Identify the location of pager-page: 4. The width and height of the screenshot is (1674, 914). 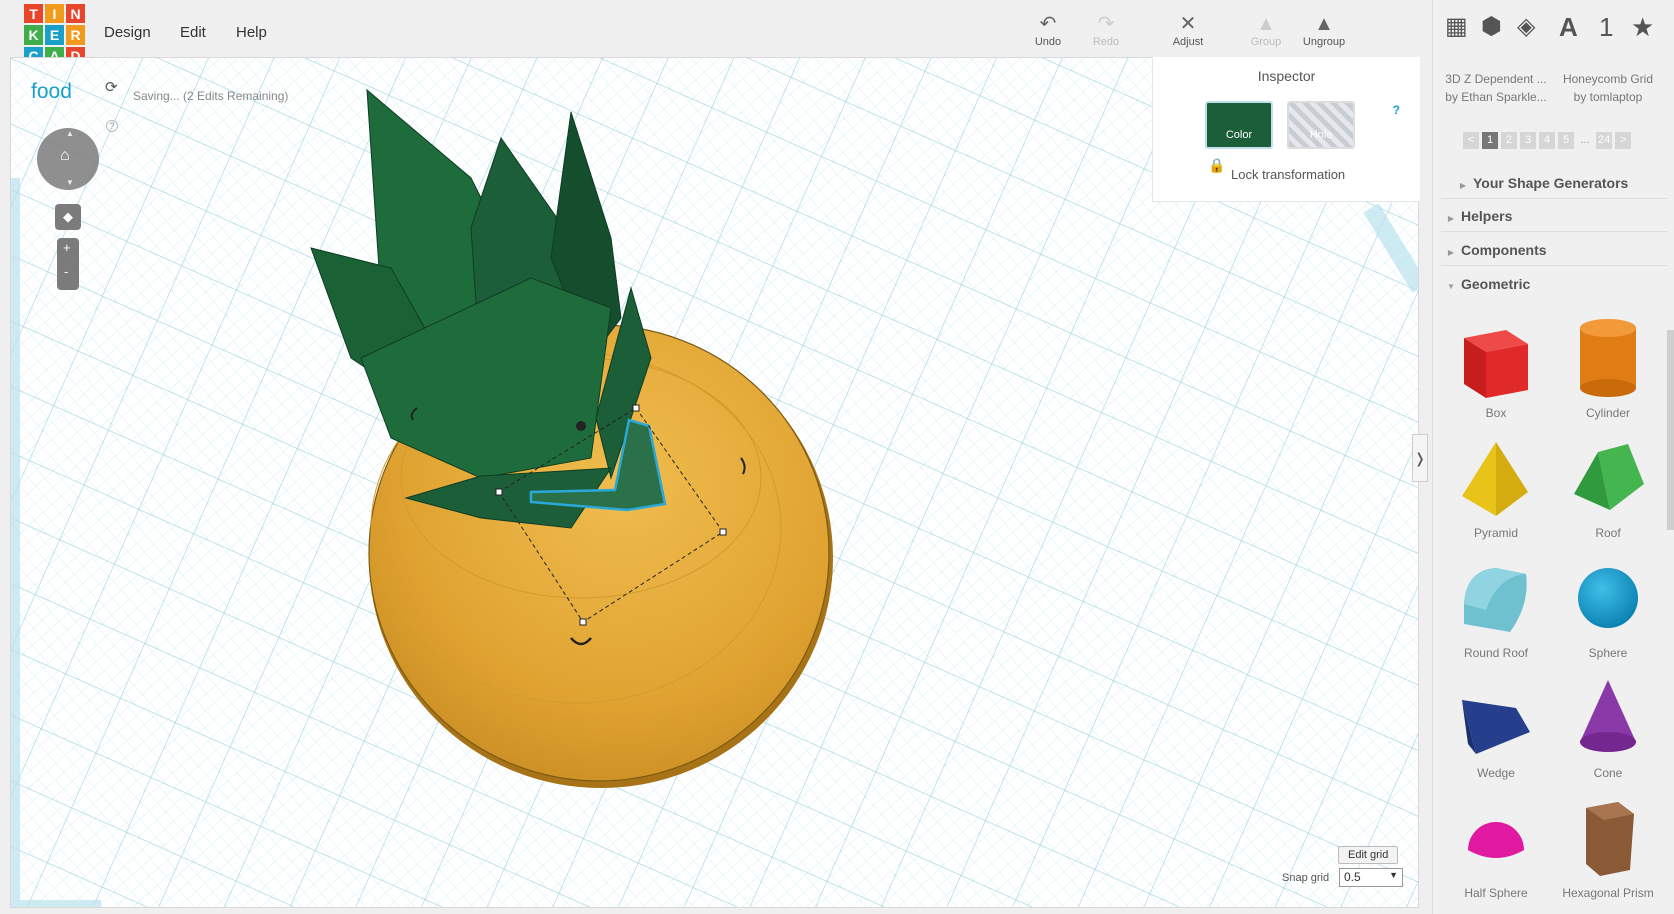
(1547, 140).